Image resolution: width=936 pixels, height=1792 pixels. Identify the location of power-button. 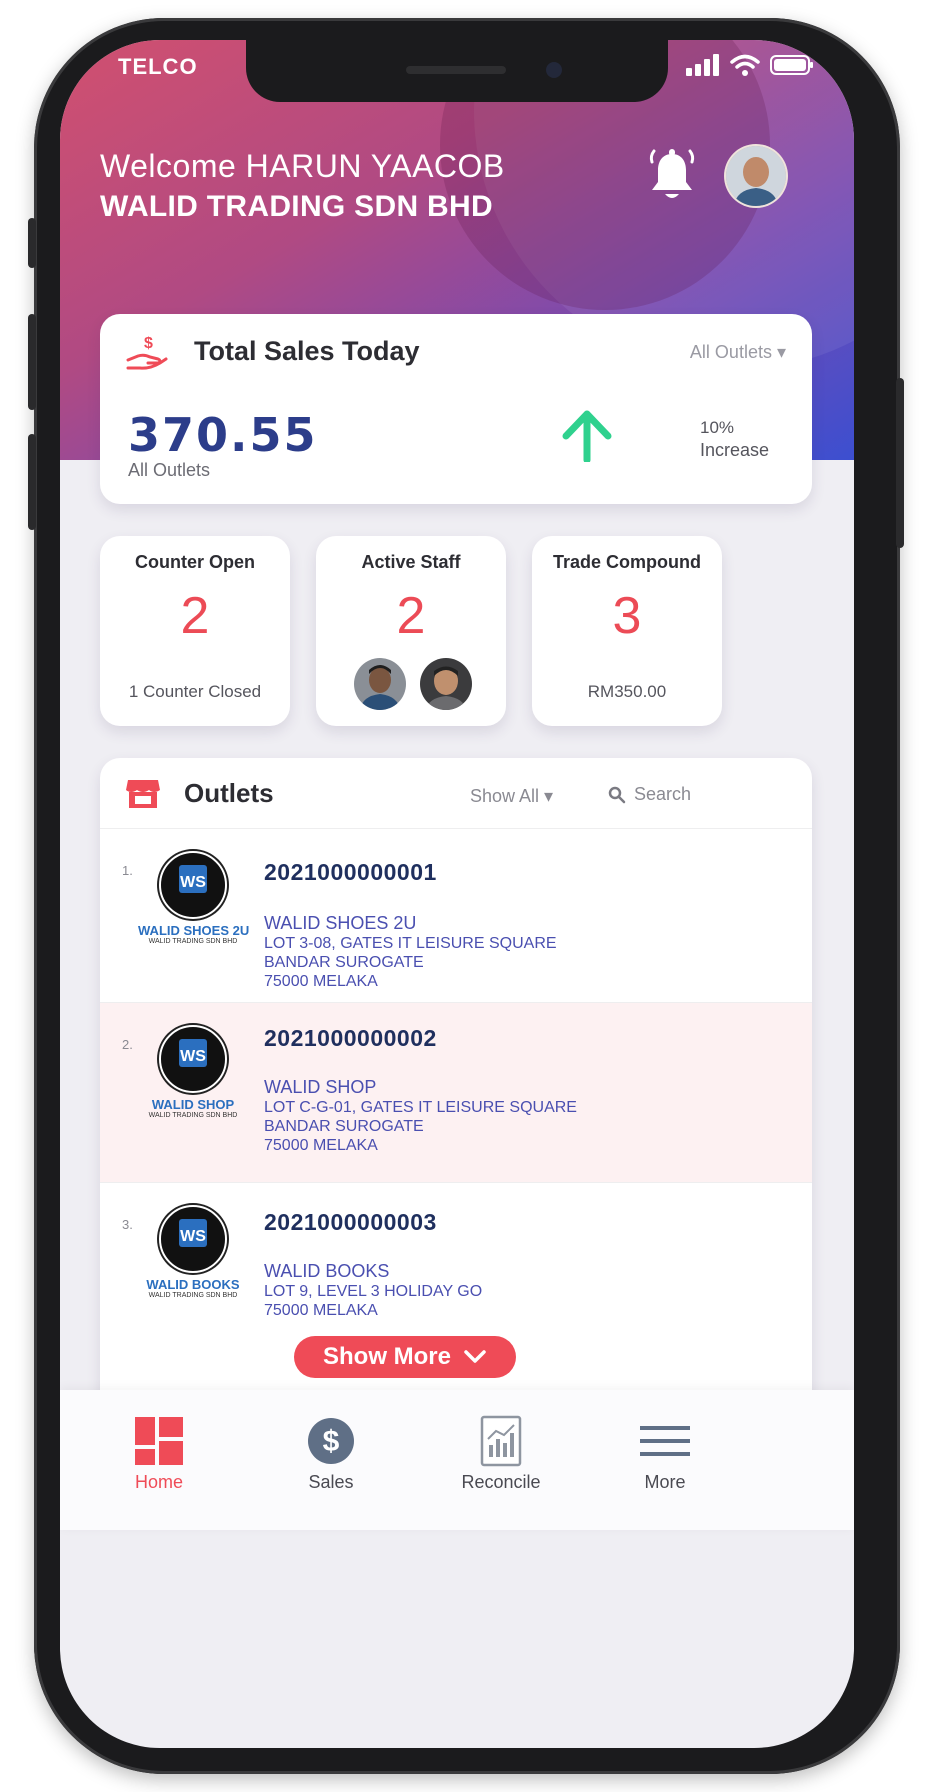
(900, 463).